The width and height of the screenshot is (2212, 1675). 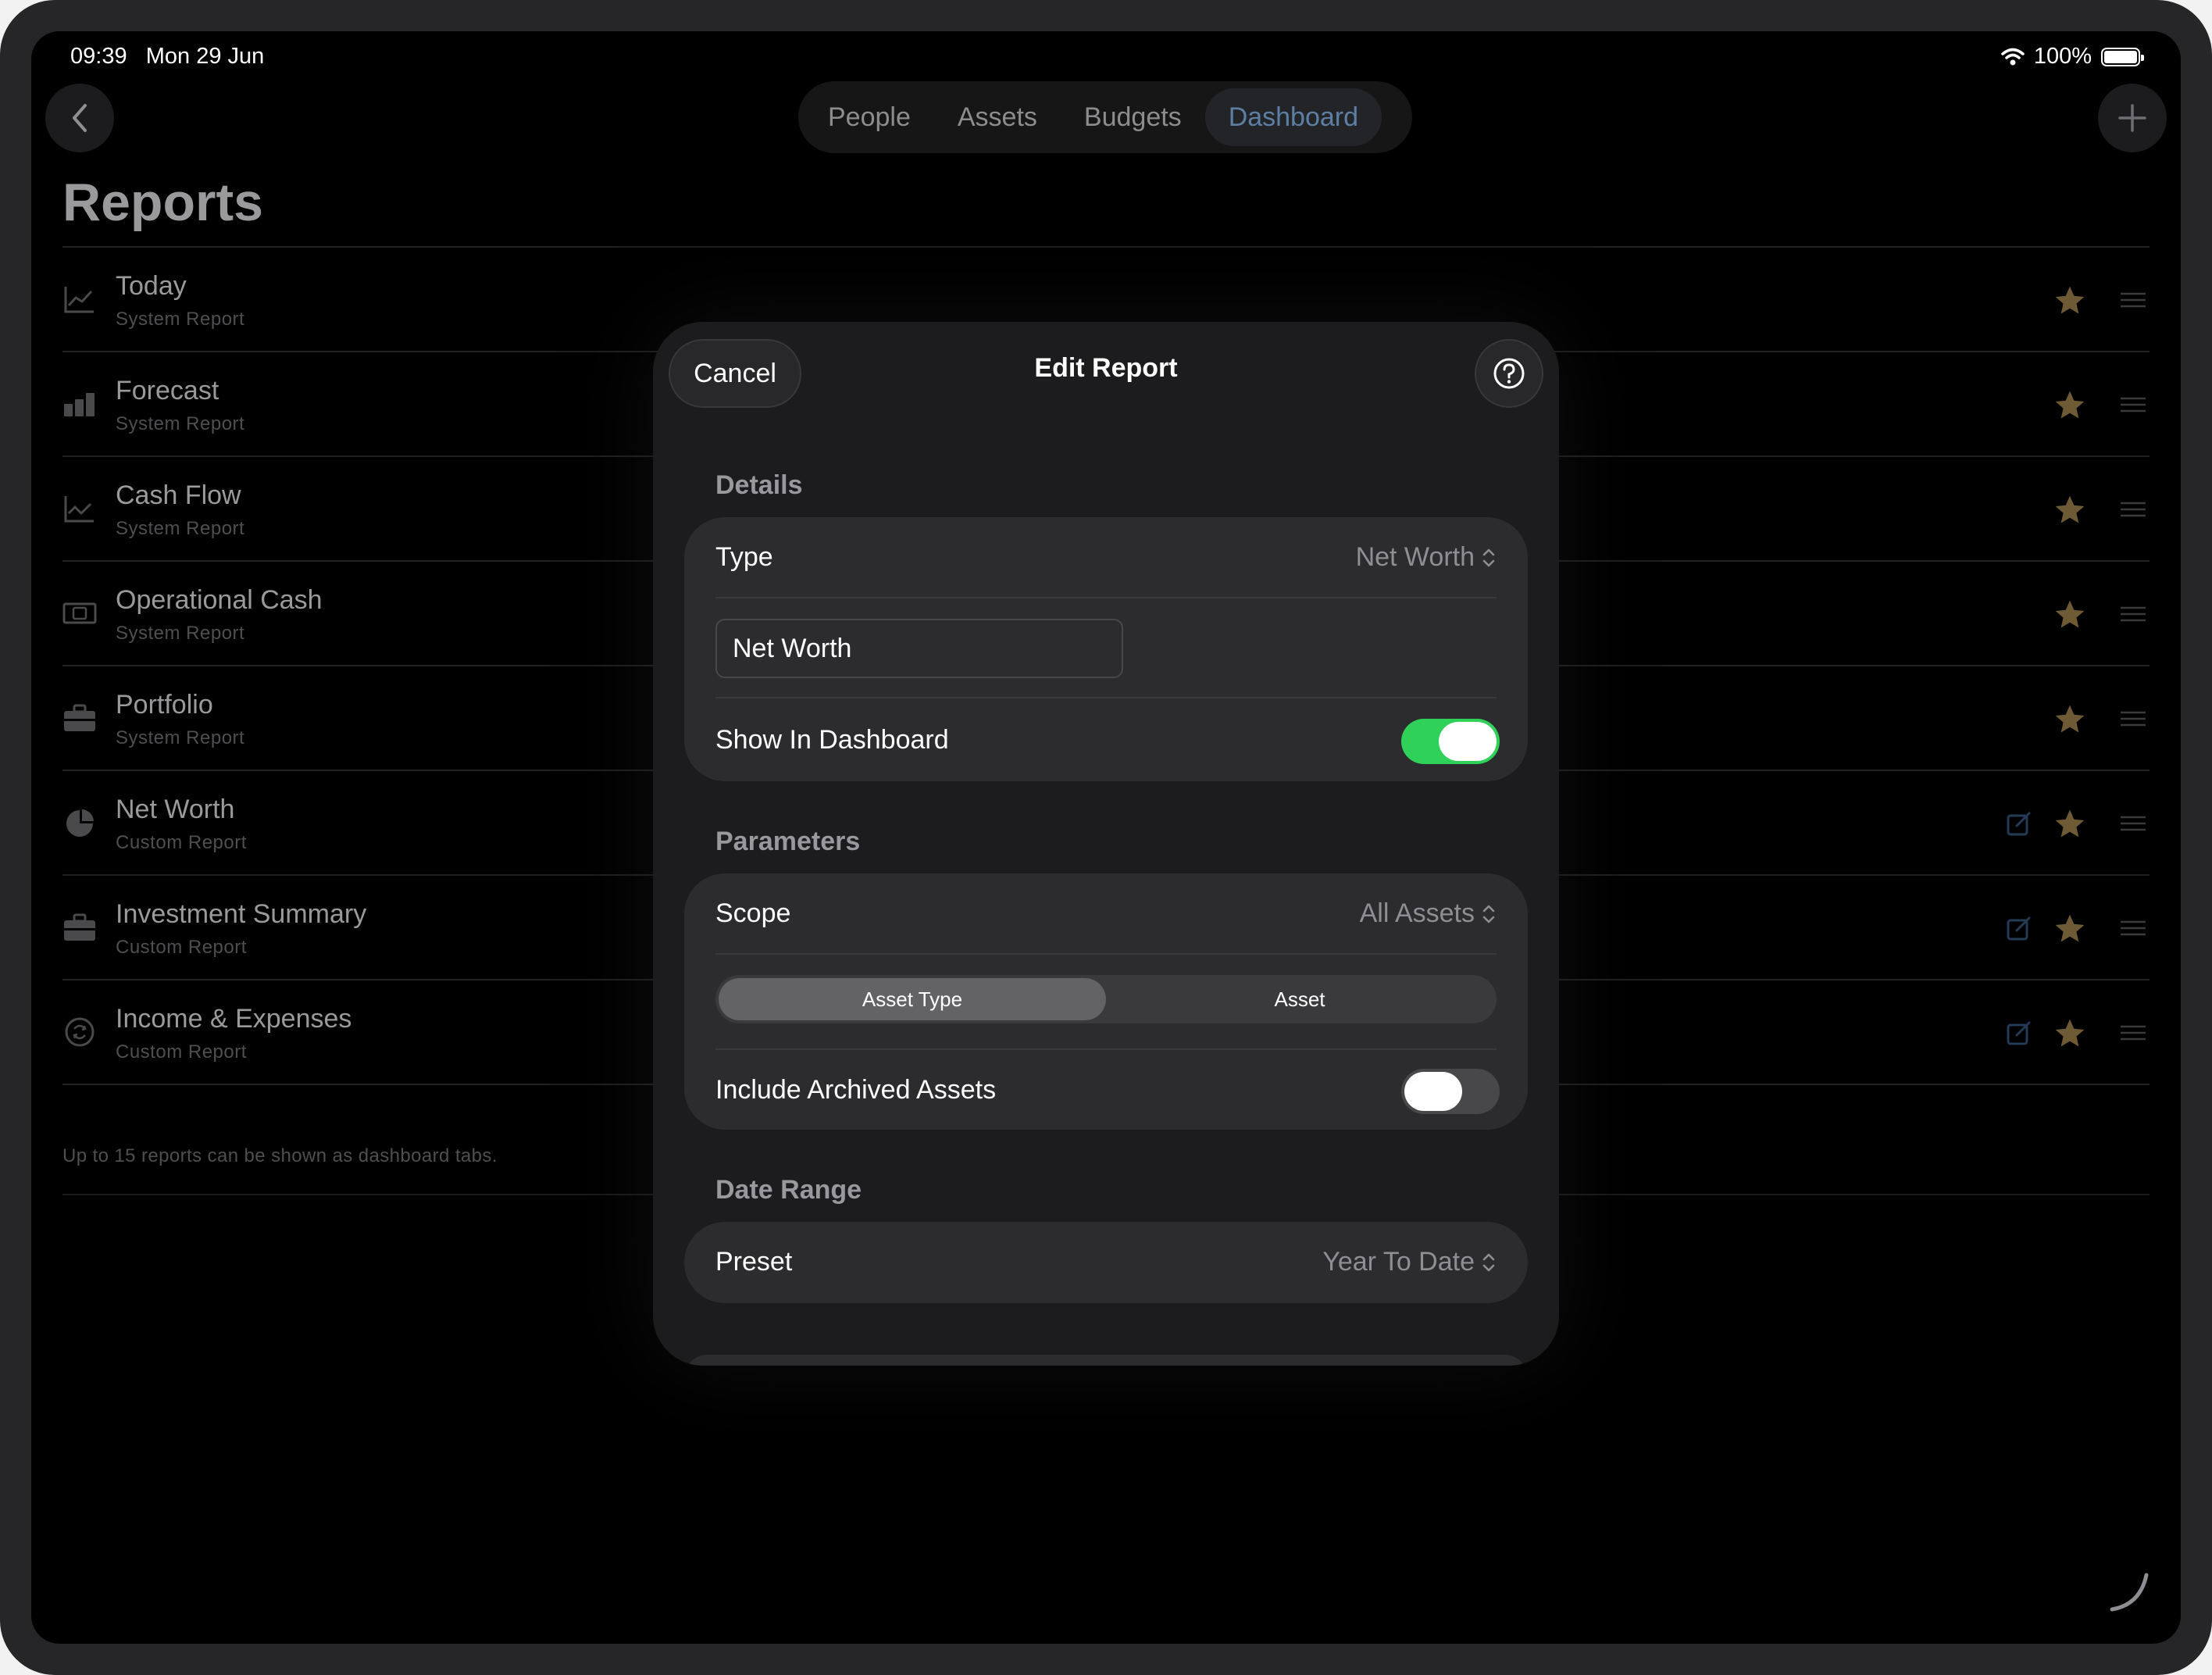 I want to click on type-label: Type, so click(x=744, y=557).